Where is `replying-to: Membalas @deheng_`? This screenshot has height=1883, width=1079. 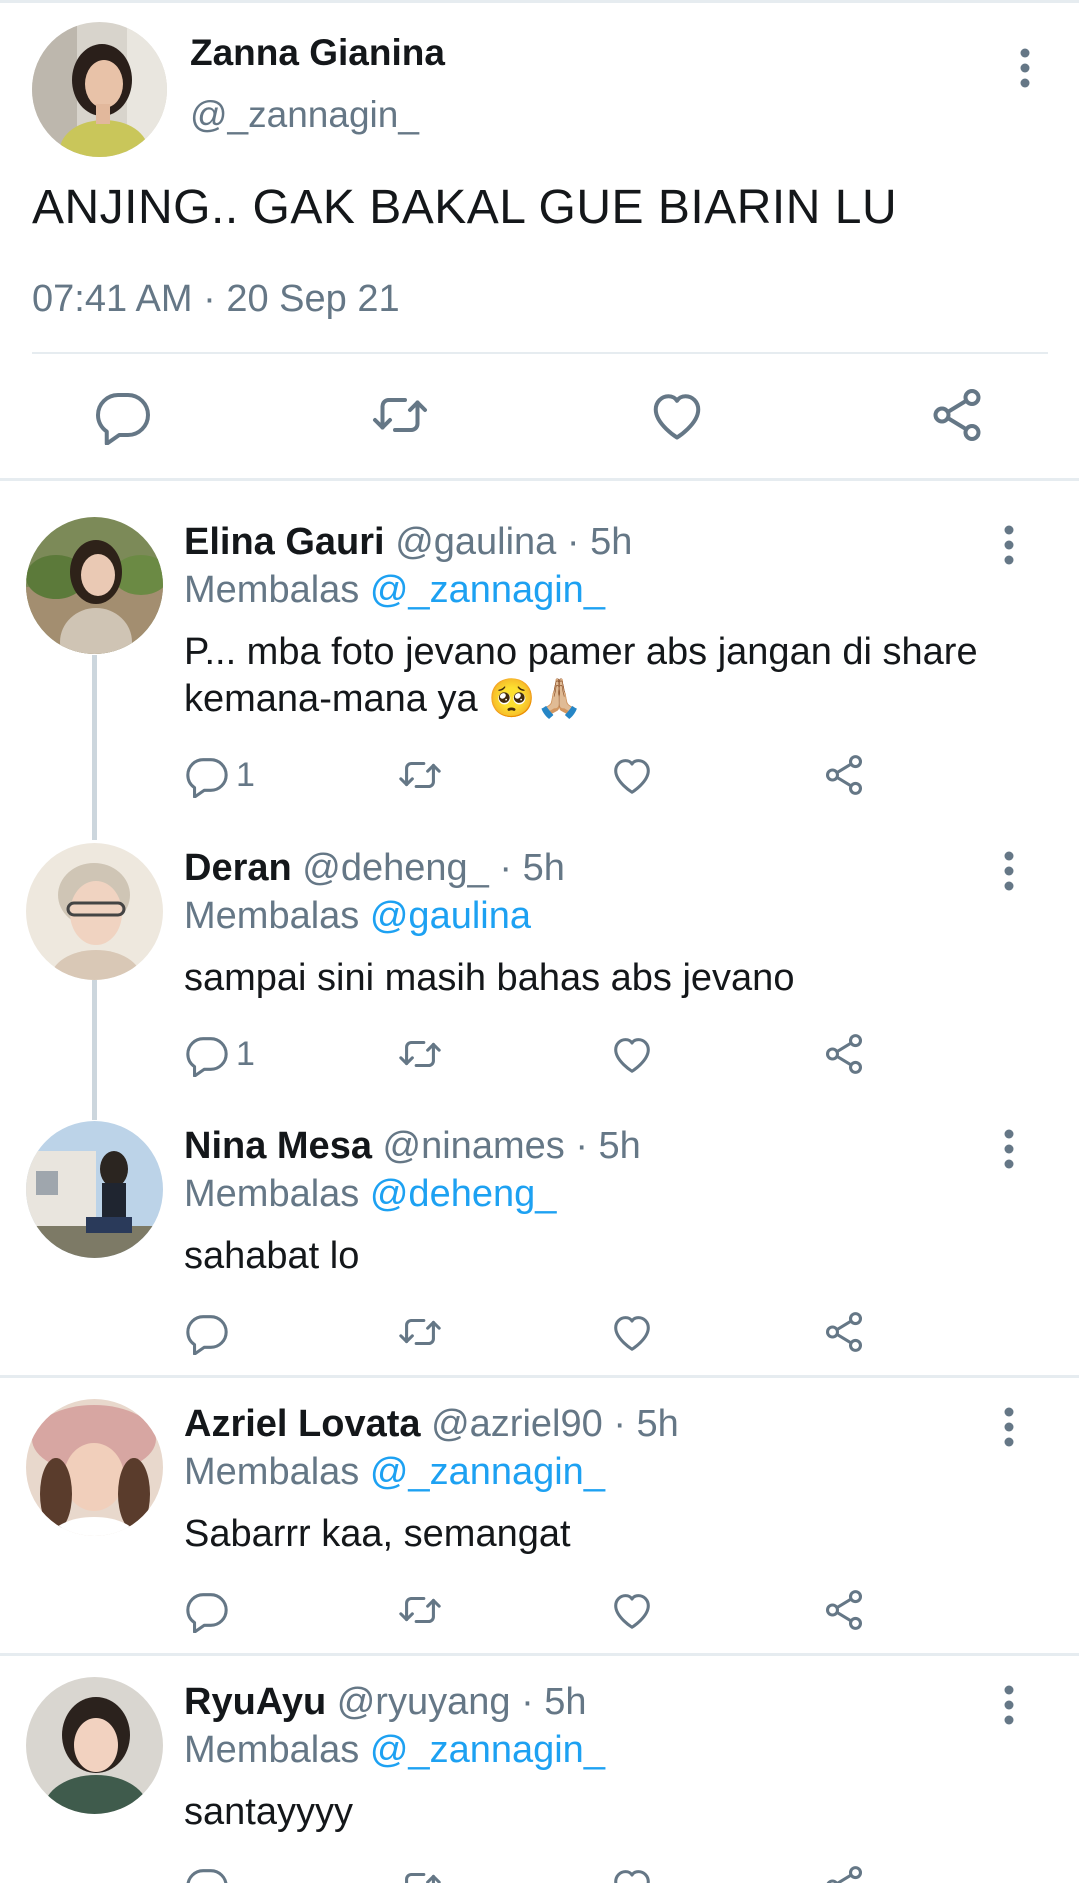 replying-to: Membalas @deheng_ is located at coordinates (370, 1194).